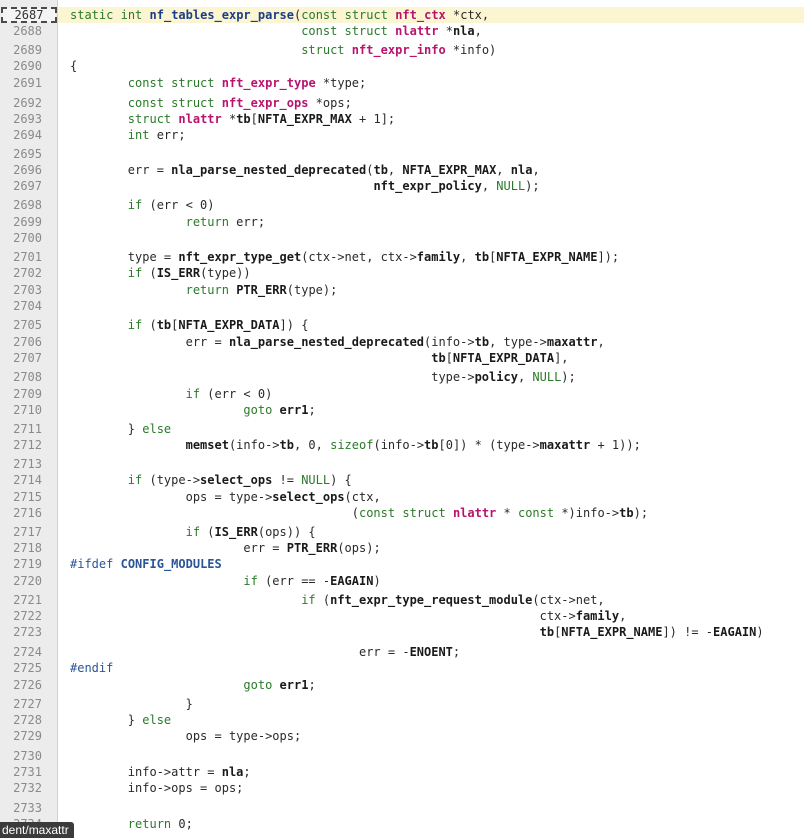 This screenshot has height=838, width=804. Describe the element at coordinates (21, 513) in the screenshot. I see `line-number: 2716` at that location.